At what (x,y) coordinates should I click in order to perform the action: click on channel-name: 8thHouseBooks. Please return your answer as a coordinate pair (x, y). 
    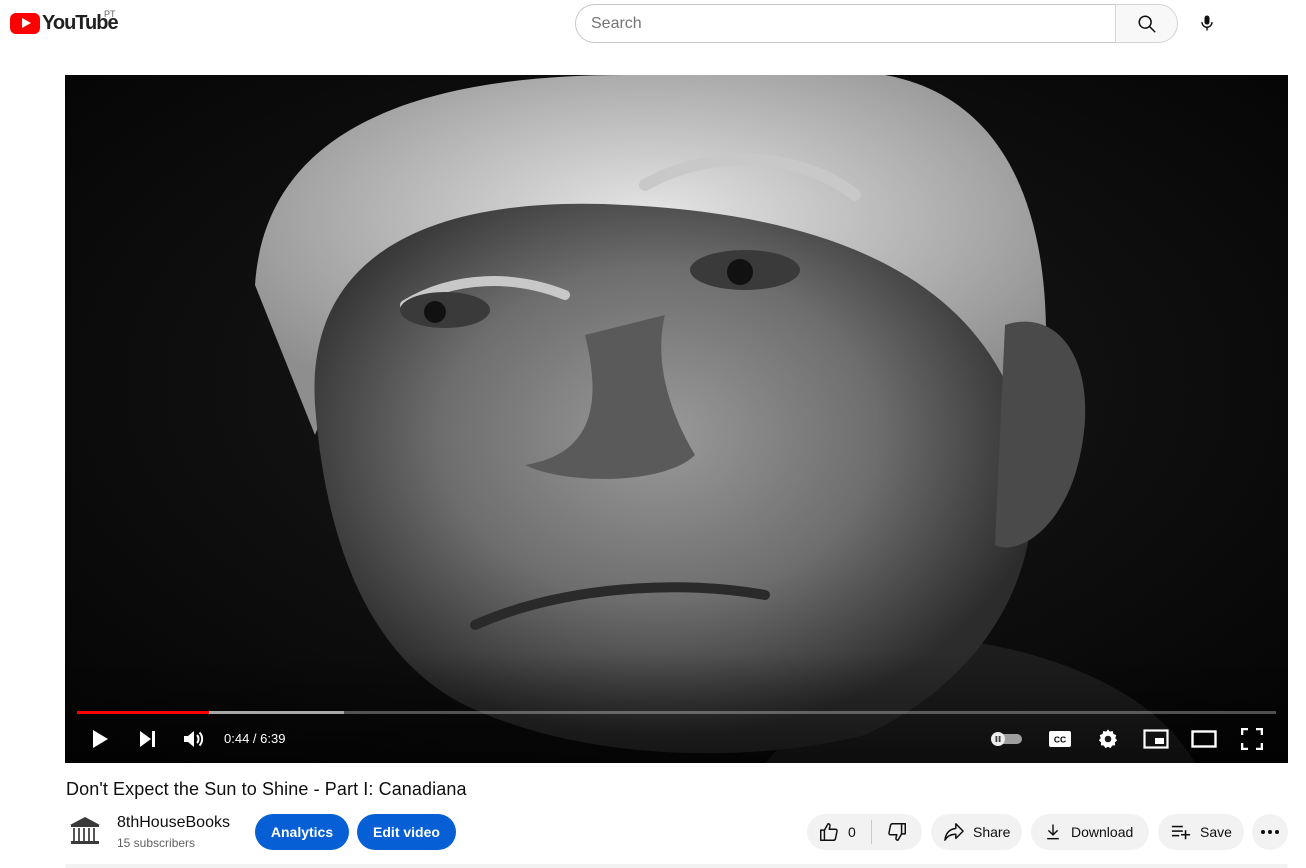
    Looking at the image, I should click on (173, 823).